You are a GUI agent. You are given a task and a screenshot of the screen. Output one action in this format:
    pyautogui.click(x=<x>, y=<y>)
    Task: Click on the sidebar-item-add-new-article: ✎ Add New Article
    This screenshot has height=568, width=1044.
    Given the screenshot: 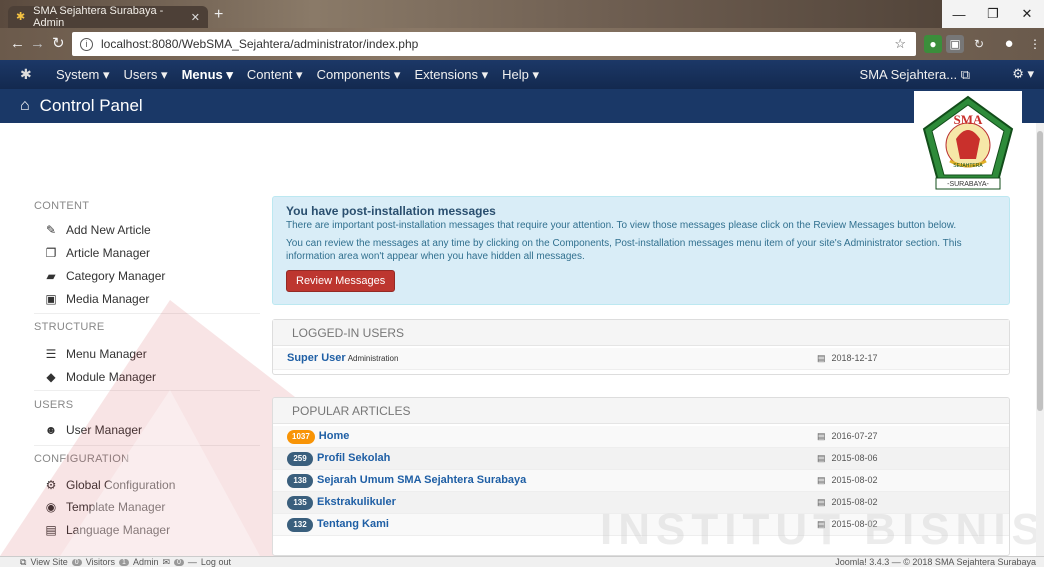 What is the action you would take?
    pyautogui.click(x=97, y=230)
    